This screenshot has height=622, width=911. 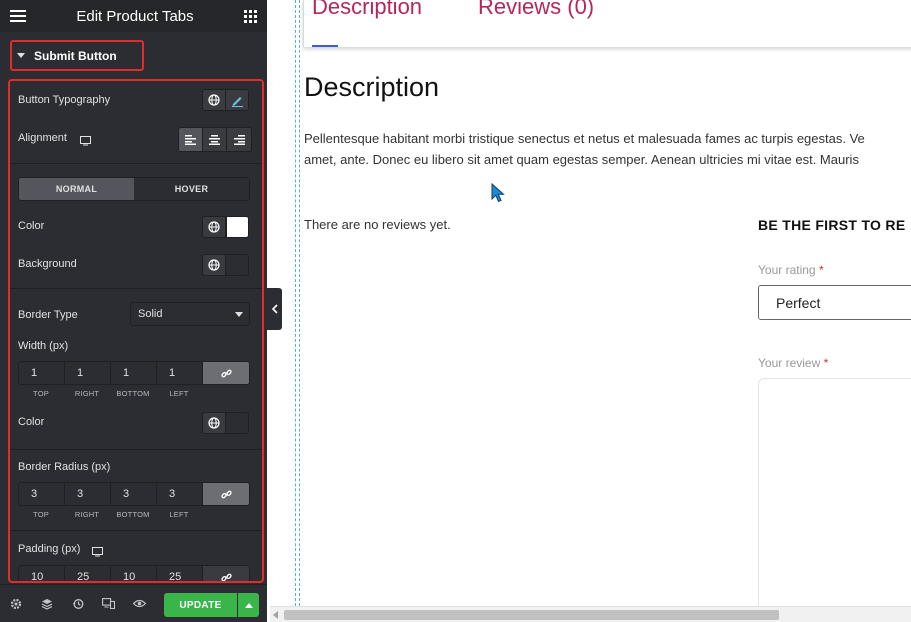 What do you see at coordinates (108, 603) in the screenshot?
I see `responsive-mode-icon` at bounding box center [108, 603].